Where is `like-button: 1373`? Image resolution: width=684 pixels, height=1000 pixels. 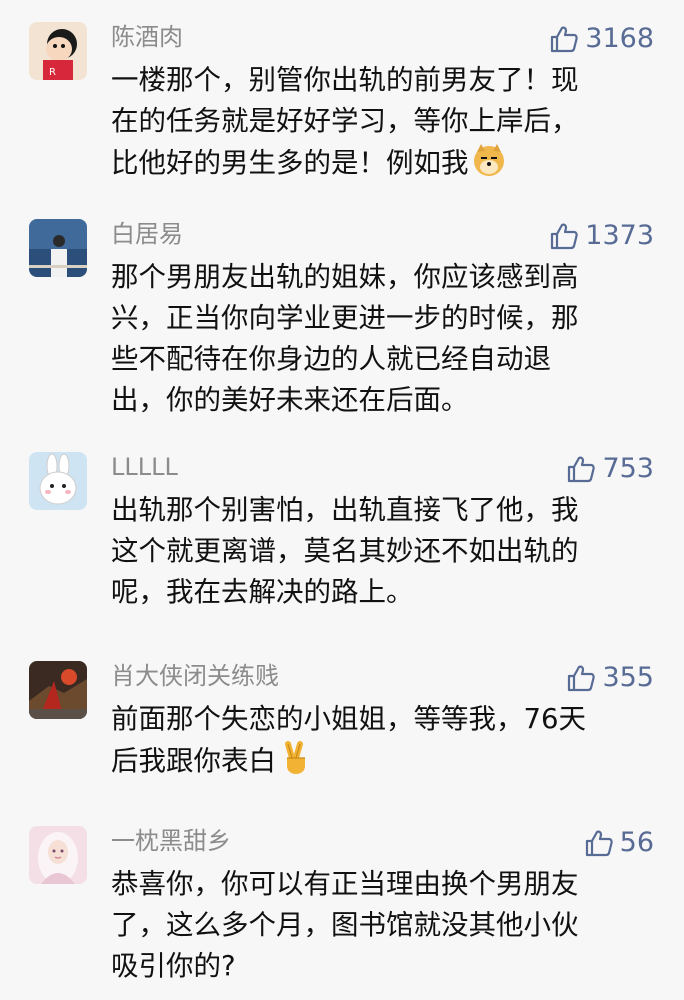 like-button: 1373 is located at coordinates (601, 236).